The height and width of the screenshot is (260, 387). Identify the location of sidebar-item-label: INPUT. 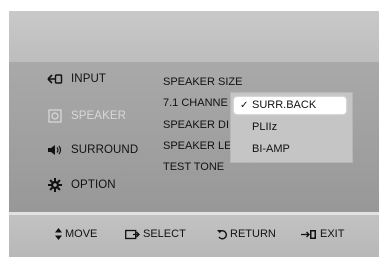
(88, 79).